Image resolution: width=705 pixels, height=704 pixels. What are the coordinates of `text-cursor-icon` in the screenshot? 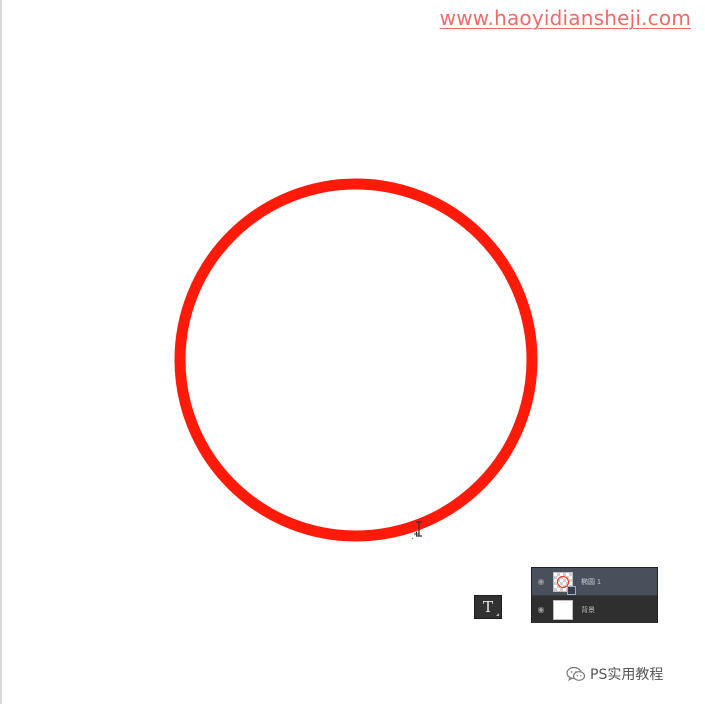 It's located at (416, 530).